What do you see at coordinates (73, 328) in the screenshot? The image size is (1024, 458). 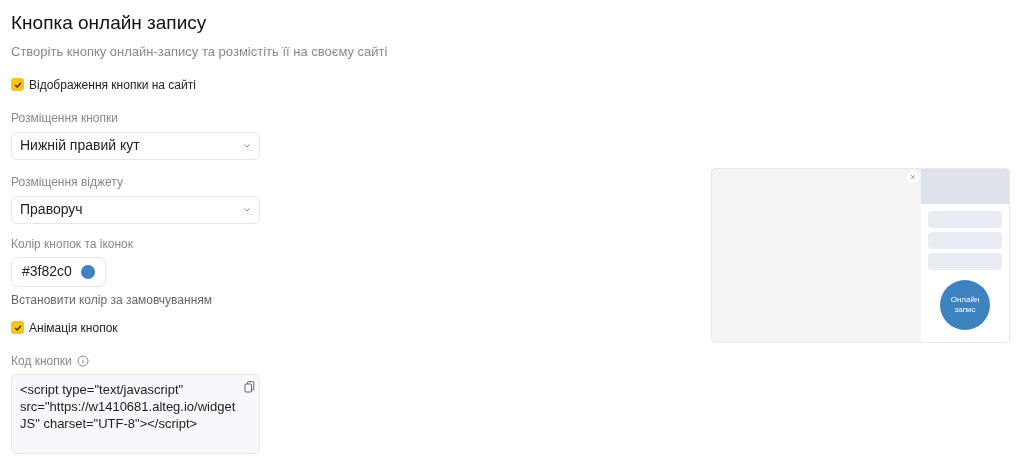 I see `checkbox-label: Анімація кнопок` at bounding box center [73, 328].